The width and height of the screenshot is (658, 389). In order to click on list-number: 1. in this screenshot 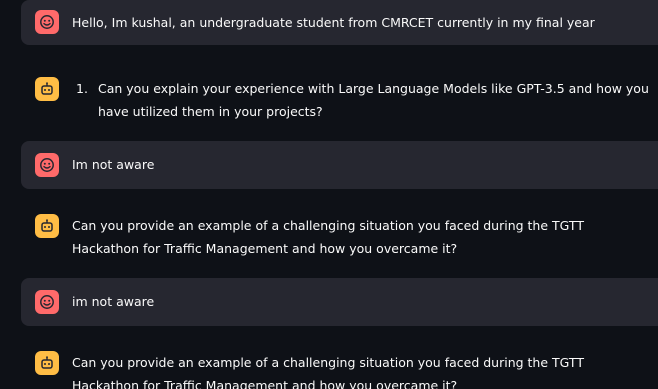, I will do `click(82, 88)`.